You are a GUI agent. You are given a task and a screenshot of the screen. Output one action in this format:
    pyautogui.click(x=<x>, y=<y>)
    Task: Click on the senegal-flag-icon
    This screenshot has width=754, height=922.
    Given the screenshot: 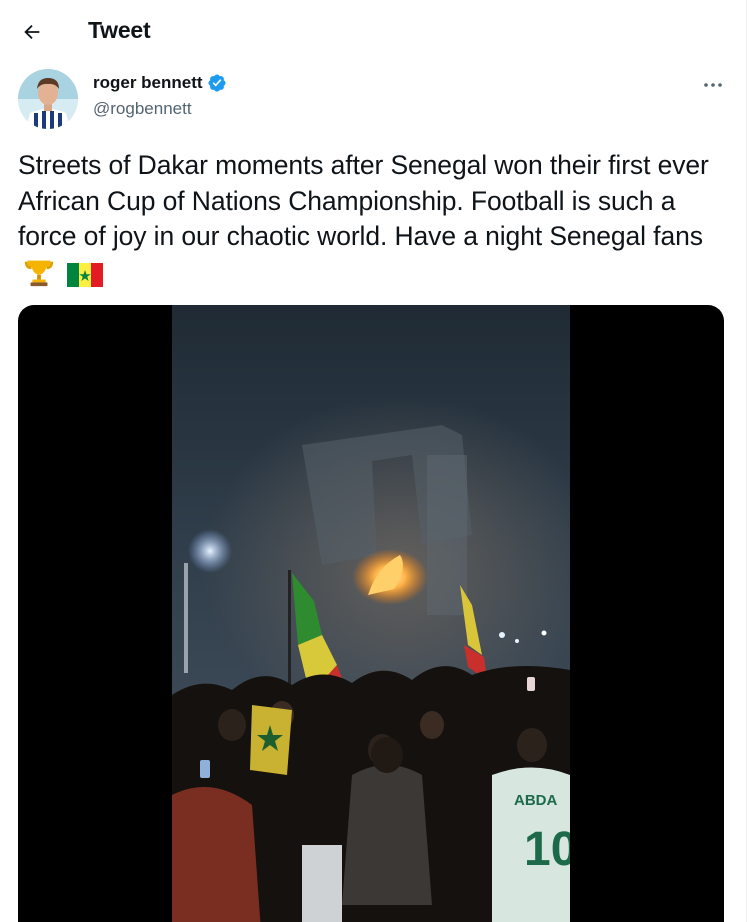 What is the action you would take?
    pyautogui.click(x=85, y=274)
    